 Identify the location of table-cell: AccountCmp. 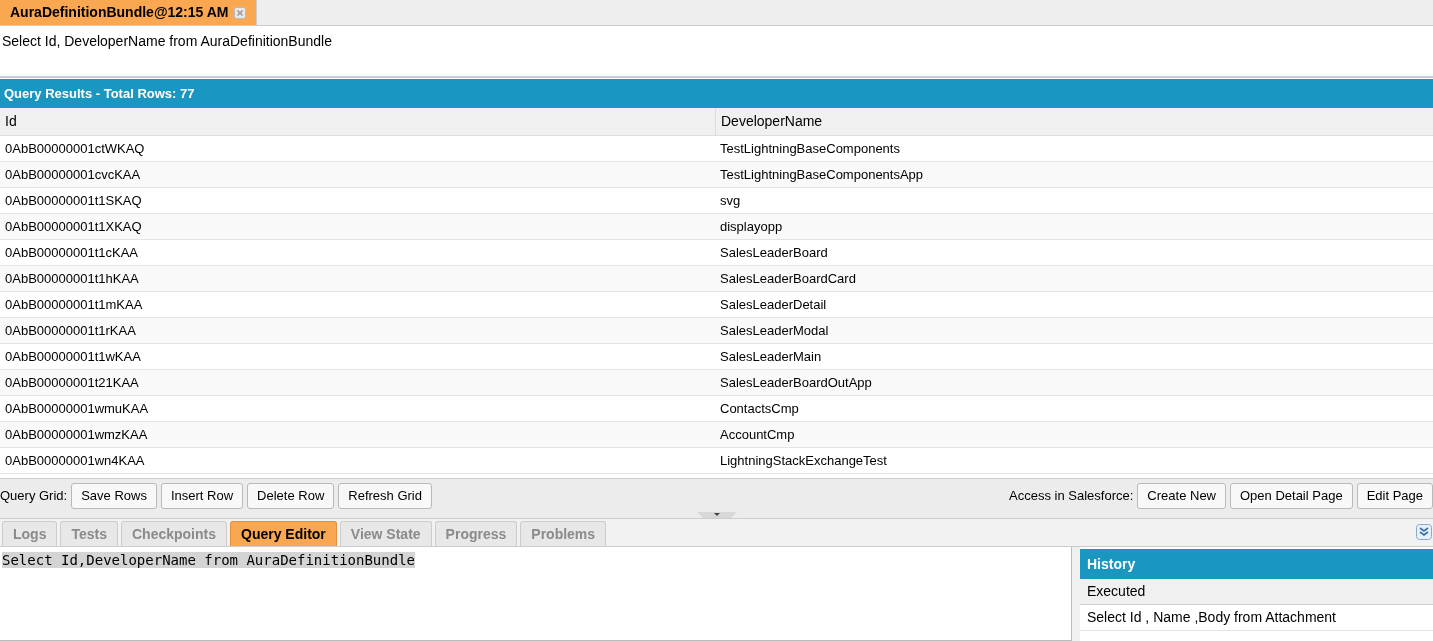
(1074, 435).